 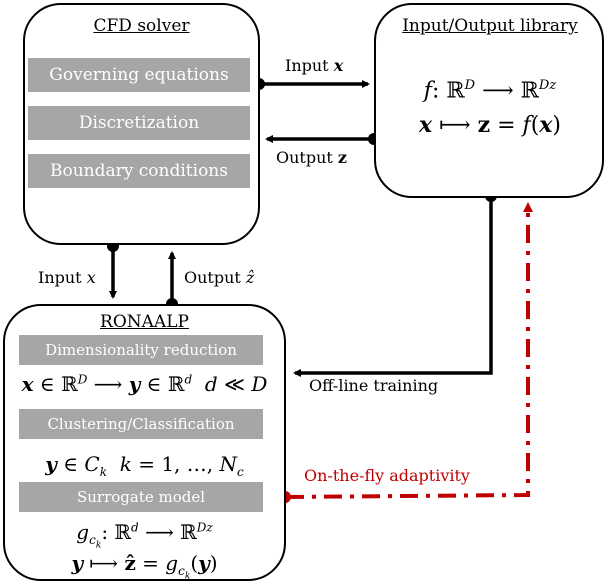 What do you see at coordinates (141, 350) in the screenshot?
I see `dimensionality-reduction-block: Dimensionality reduction` at bounding box center [141, 350].